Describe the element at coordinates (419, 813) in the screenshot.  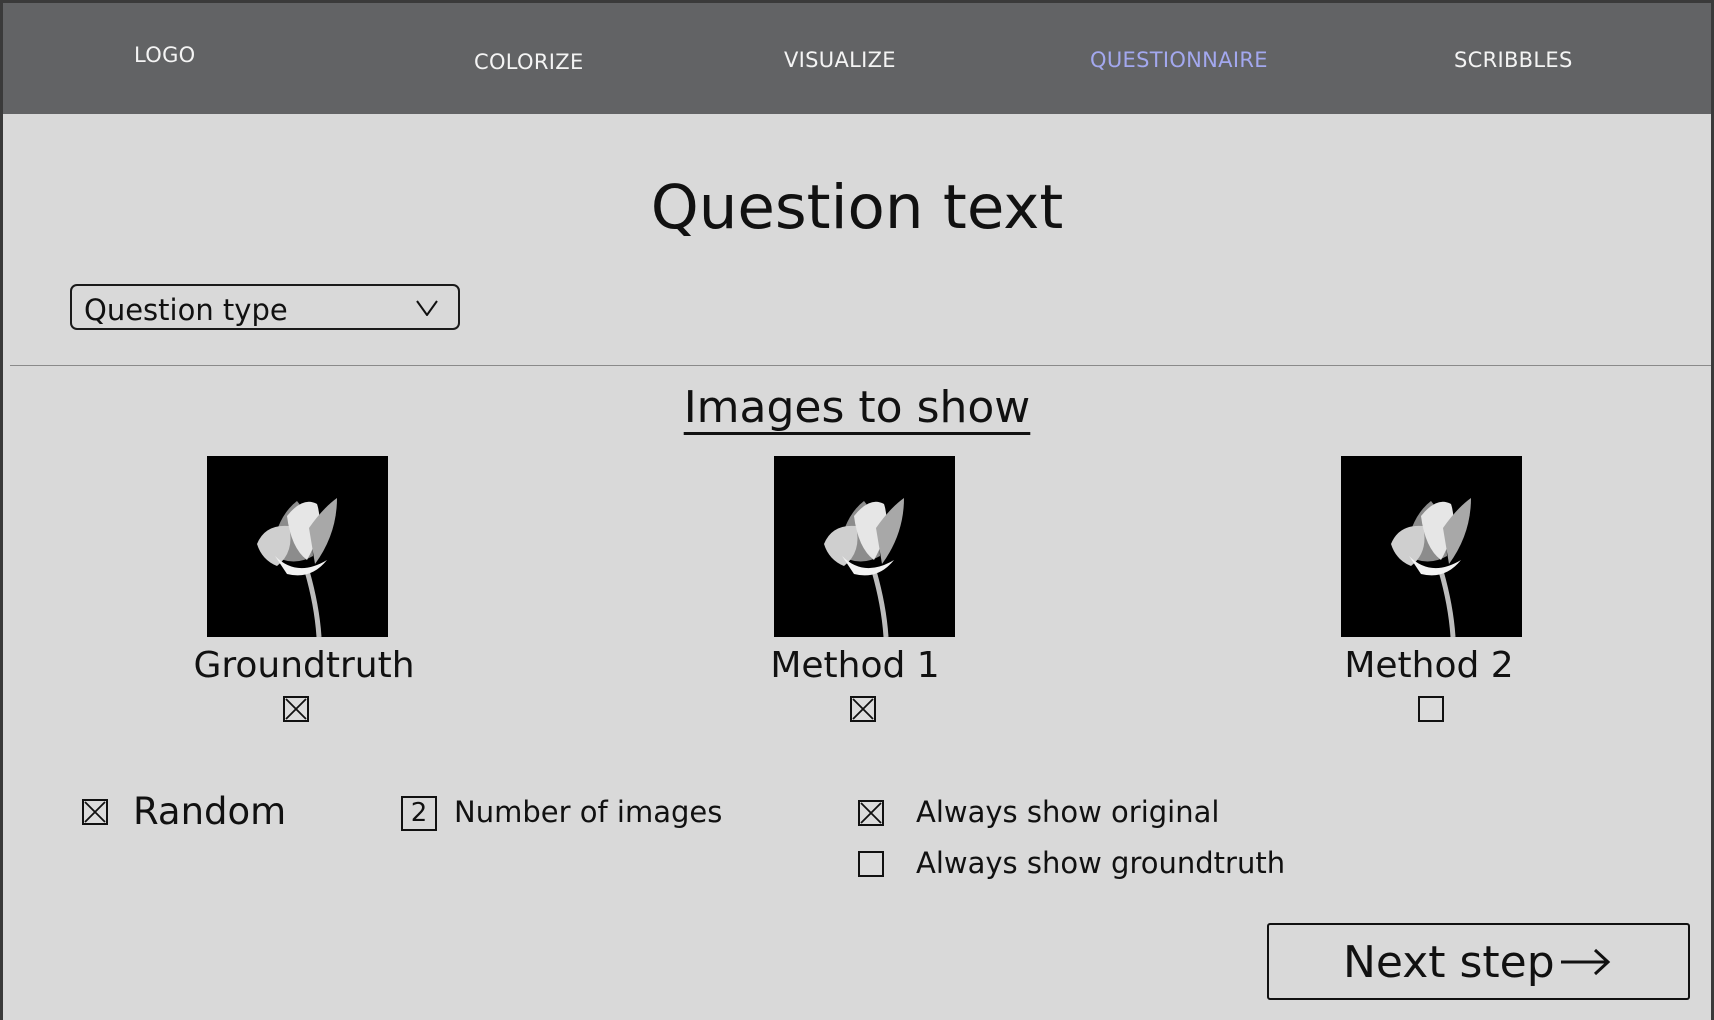
I see `number-of-images-input: 2` at that location.